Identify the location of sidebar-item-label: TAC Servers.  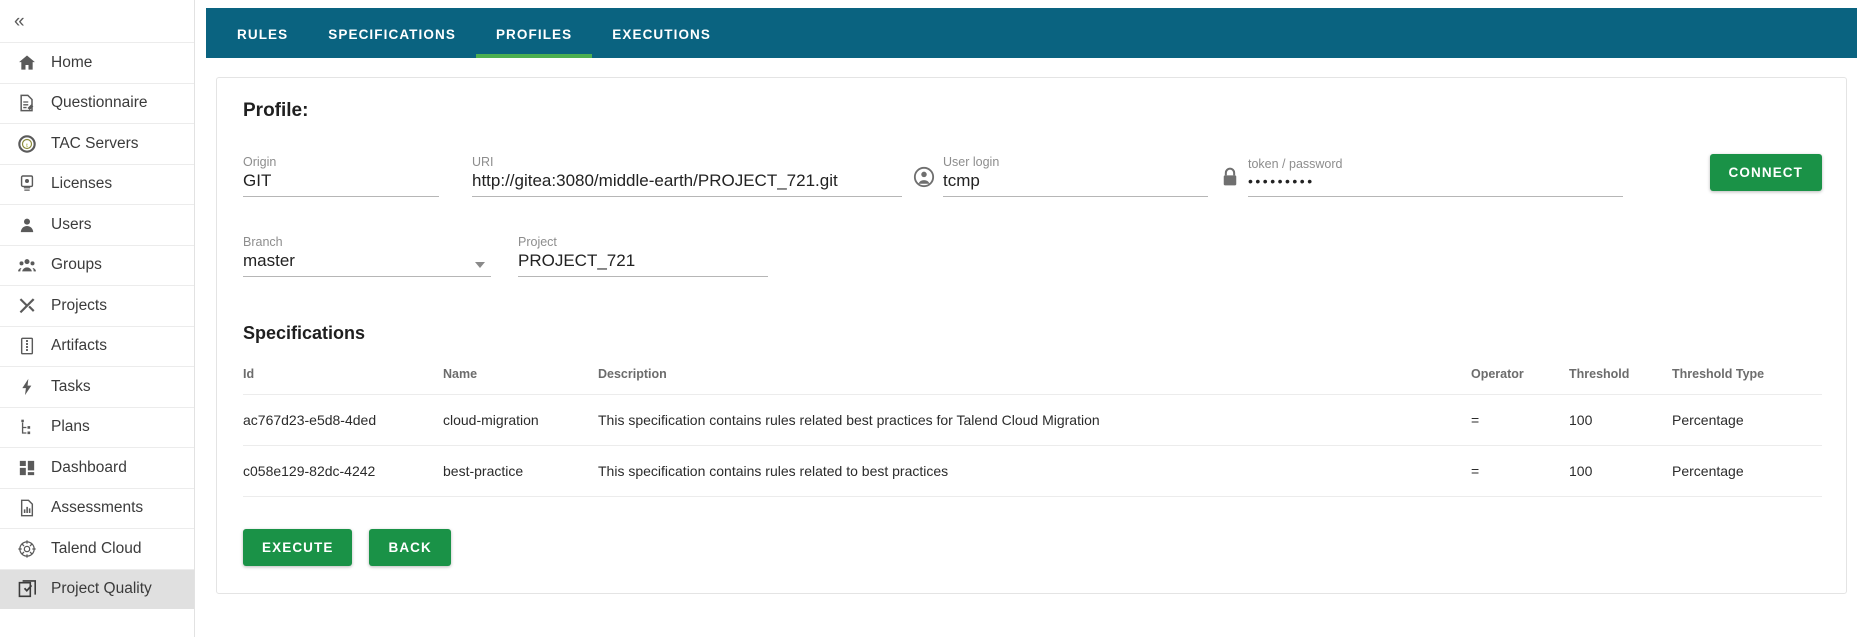
(95, 143).